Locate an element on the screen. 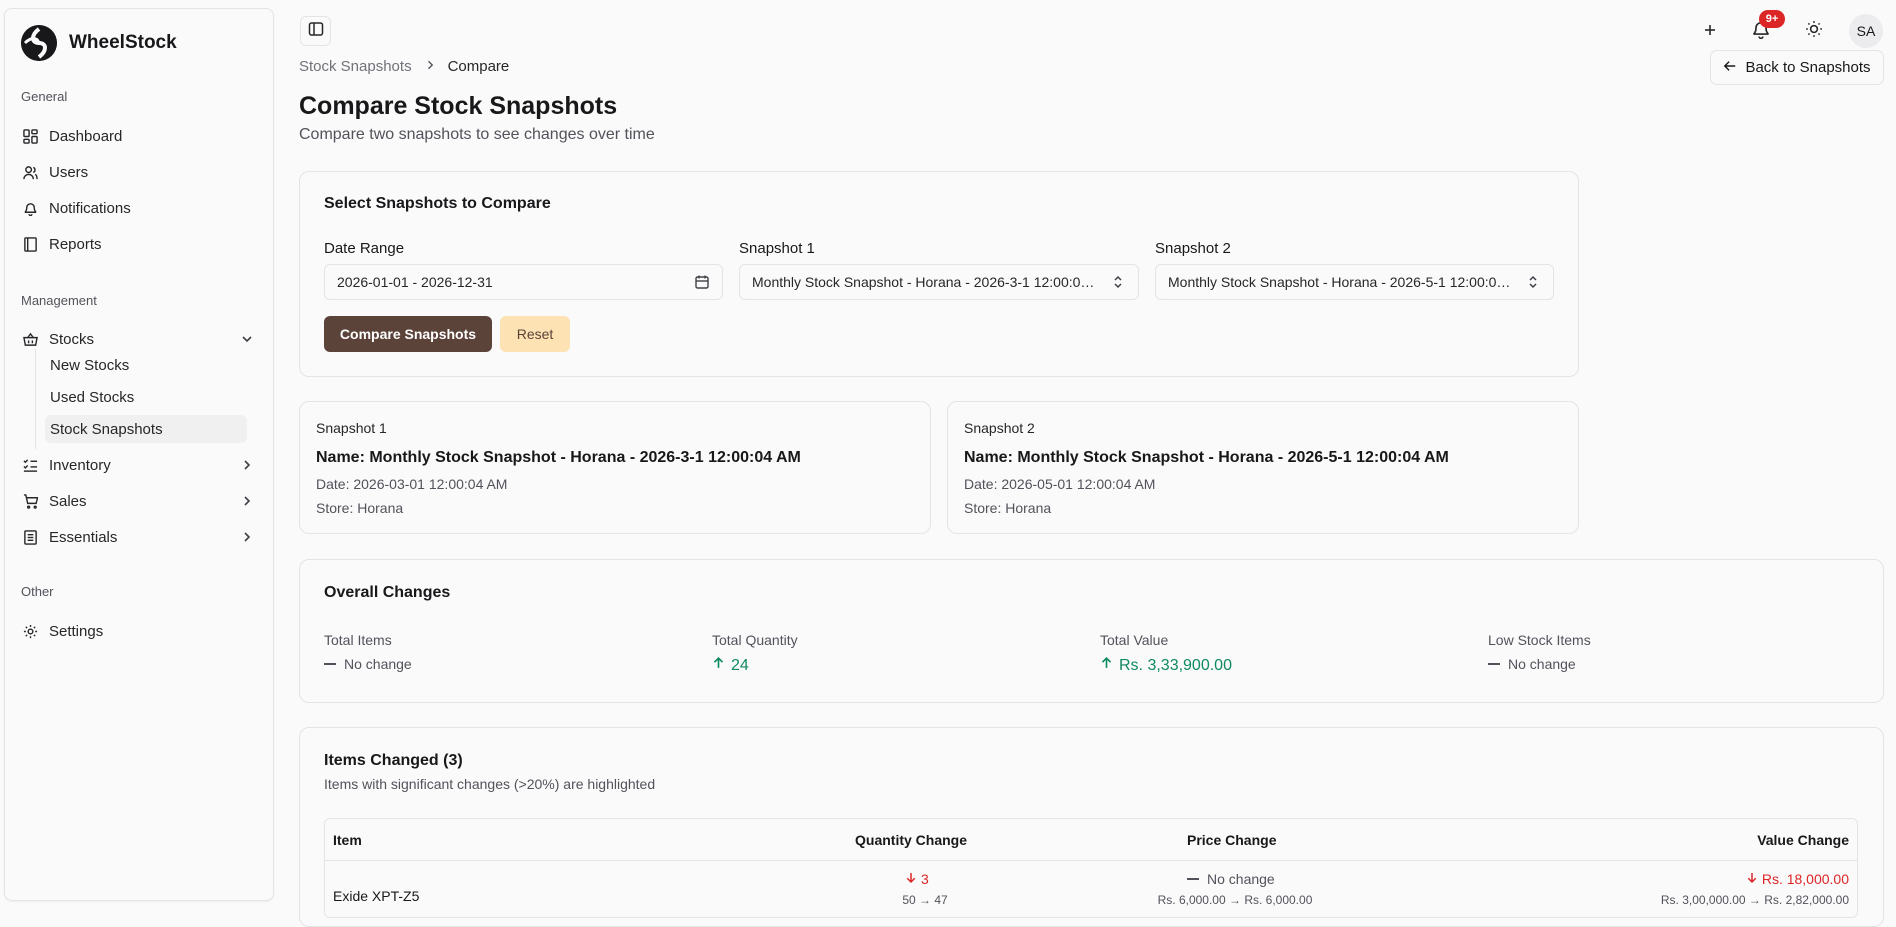 This screenshot has height=927, width=1896. price-change-value: No change is located at coordinates (1241, 879).